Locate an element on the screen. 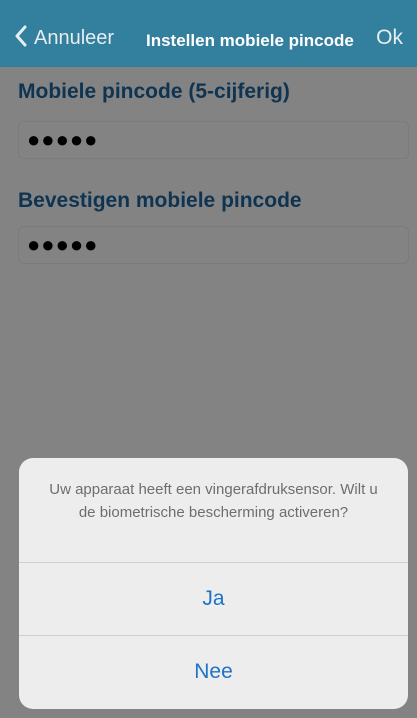  navigation-bar: Annuleer Instellen mobiele pincode Ok is located at coordinates (208, 33).